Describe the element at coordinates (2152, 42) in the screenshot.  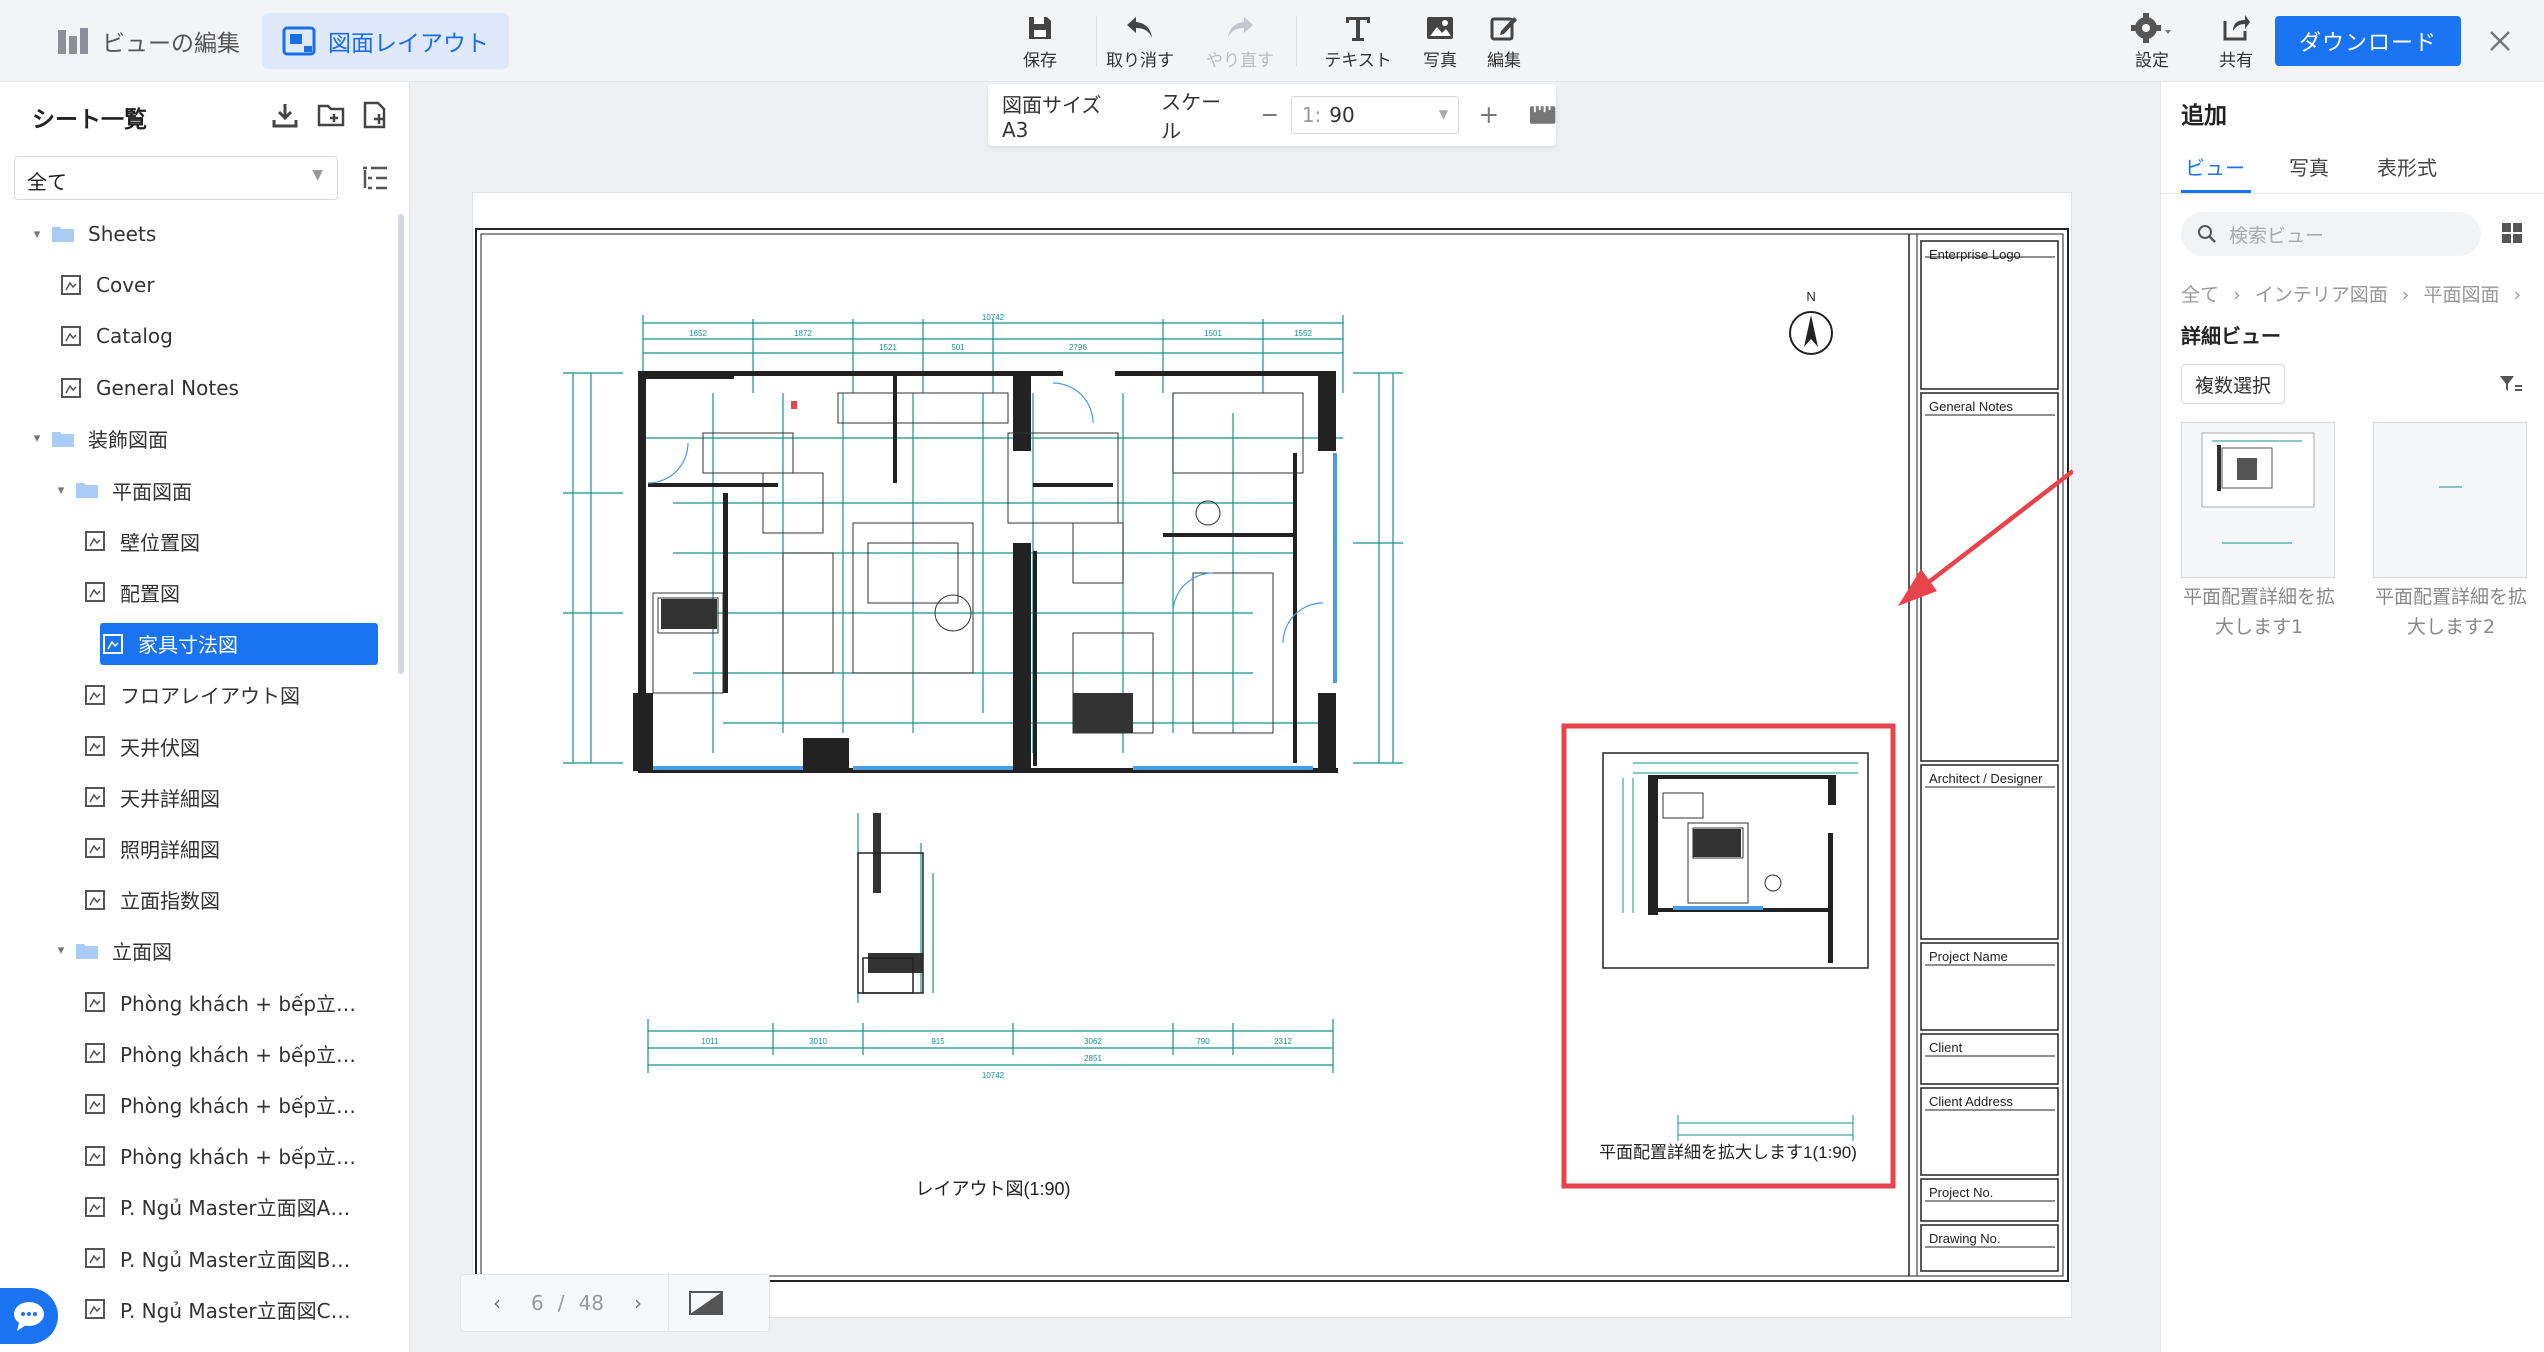
I see `settings-button: 設定` at that location.